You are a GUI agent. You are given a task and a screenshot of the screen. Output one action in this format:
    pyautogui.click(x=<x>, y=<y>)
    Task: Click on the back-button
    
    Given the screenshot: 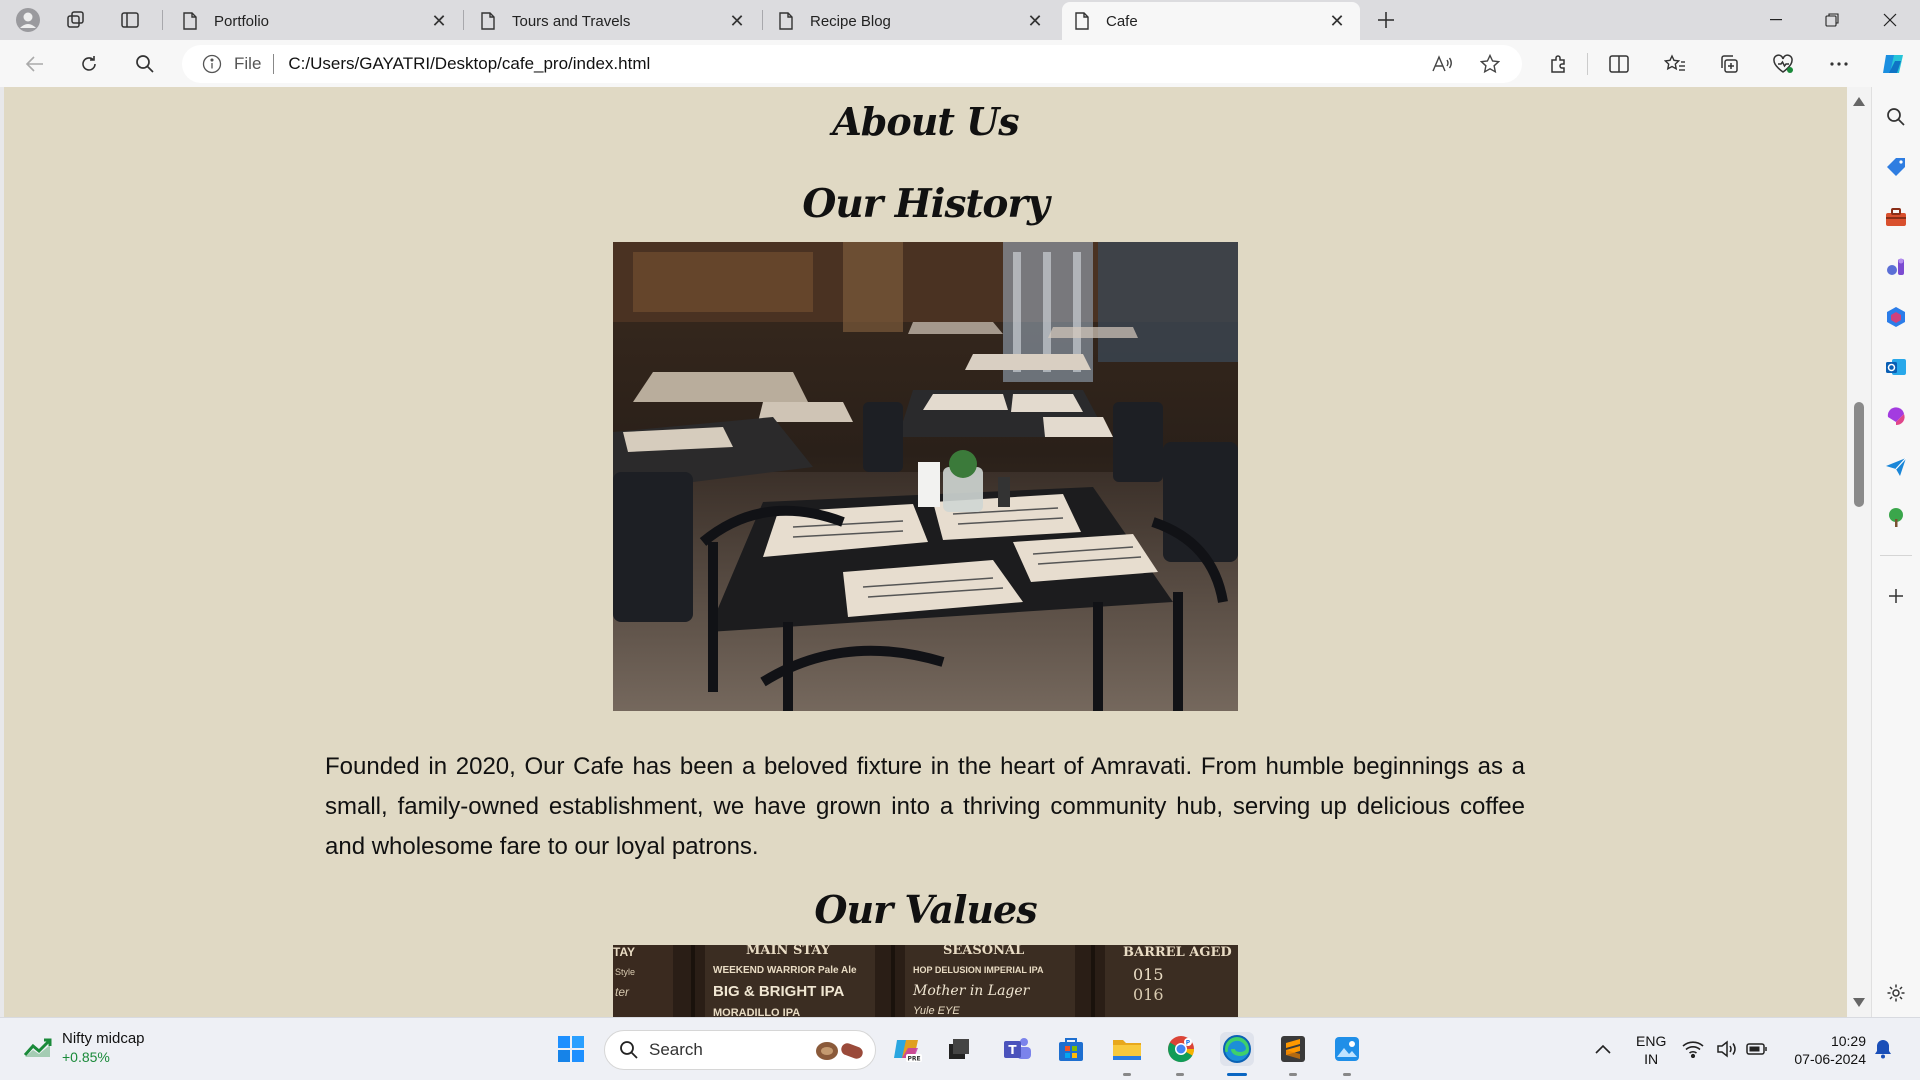 What is the action you would take?
    pyautogui.click(x=35, y=64)
    